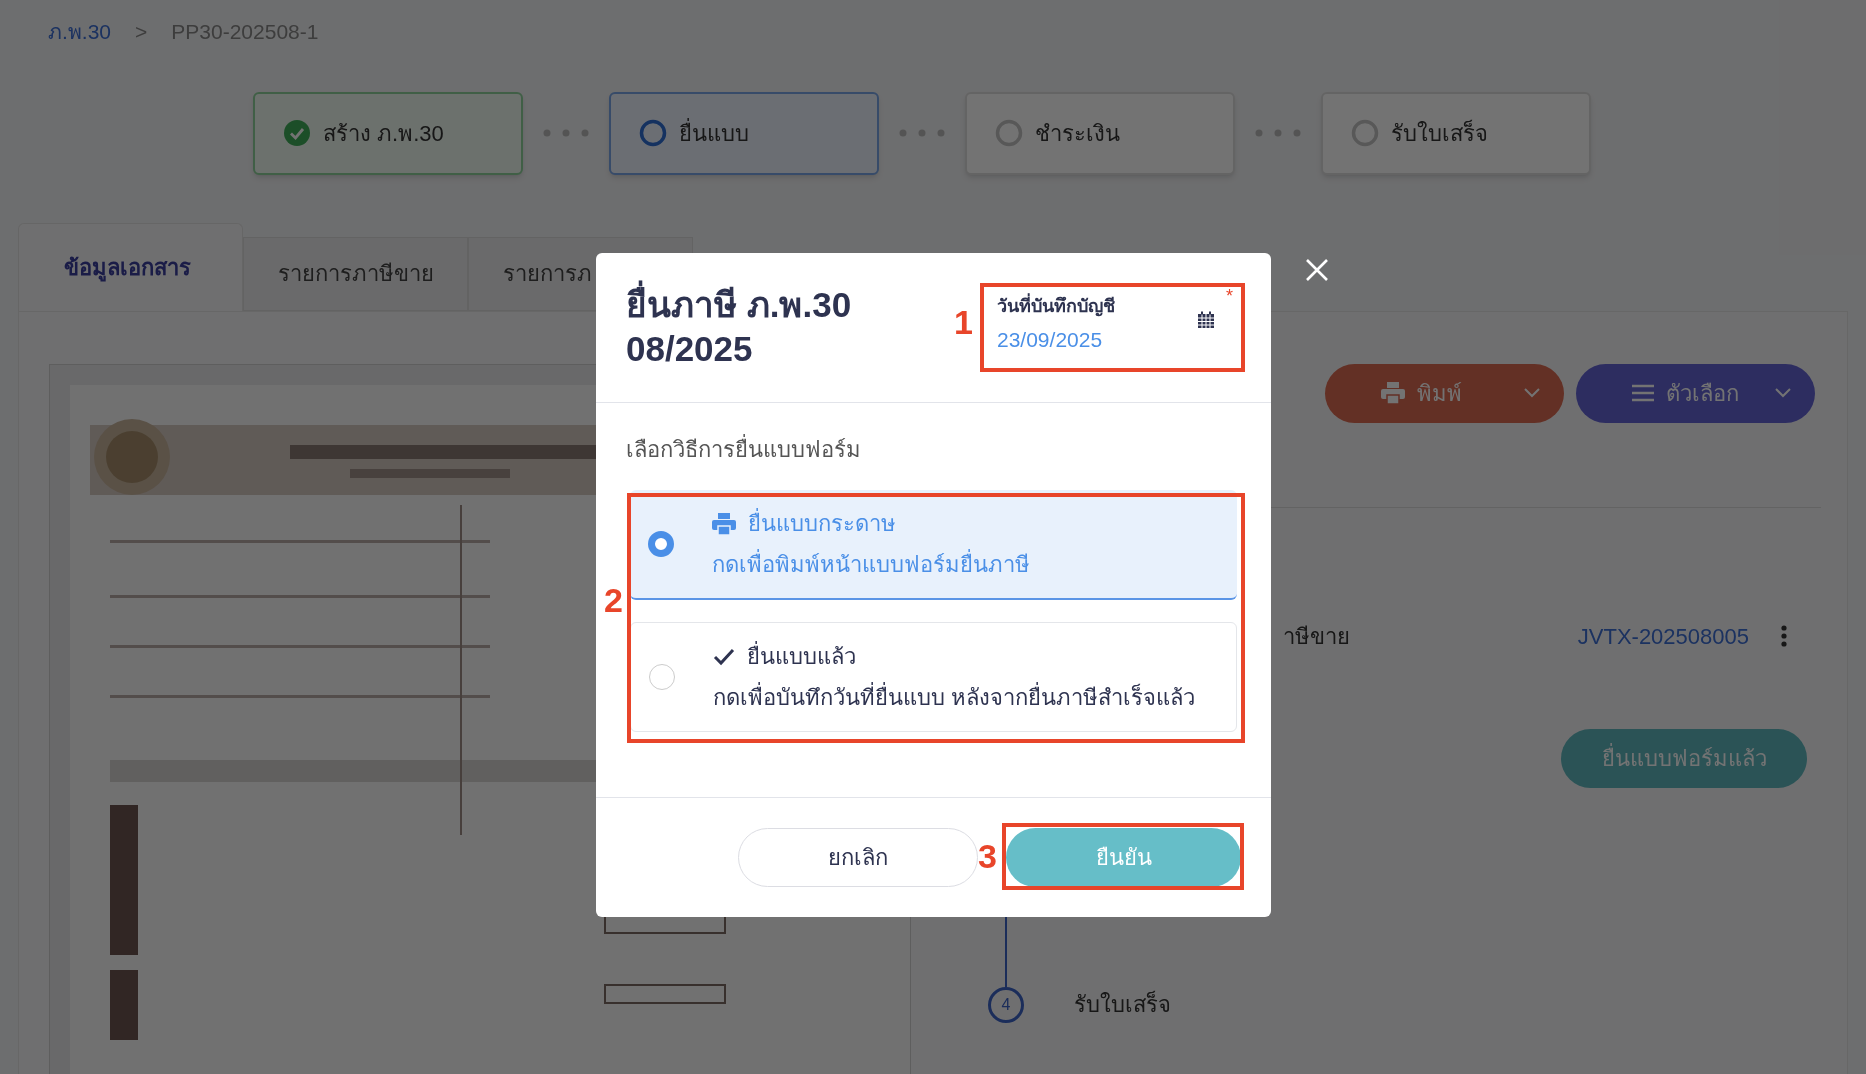 This screenshot has width=1866, height=1074. What do you see at coordinates (933, 545) in the screenshot?
I see `option-card: ยื่นแบบกระดาษ กดเพื่อพิมพ์หน้าแบบฟอร์มยื่นภาษี` at bounding box center [933, 545].